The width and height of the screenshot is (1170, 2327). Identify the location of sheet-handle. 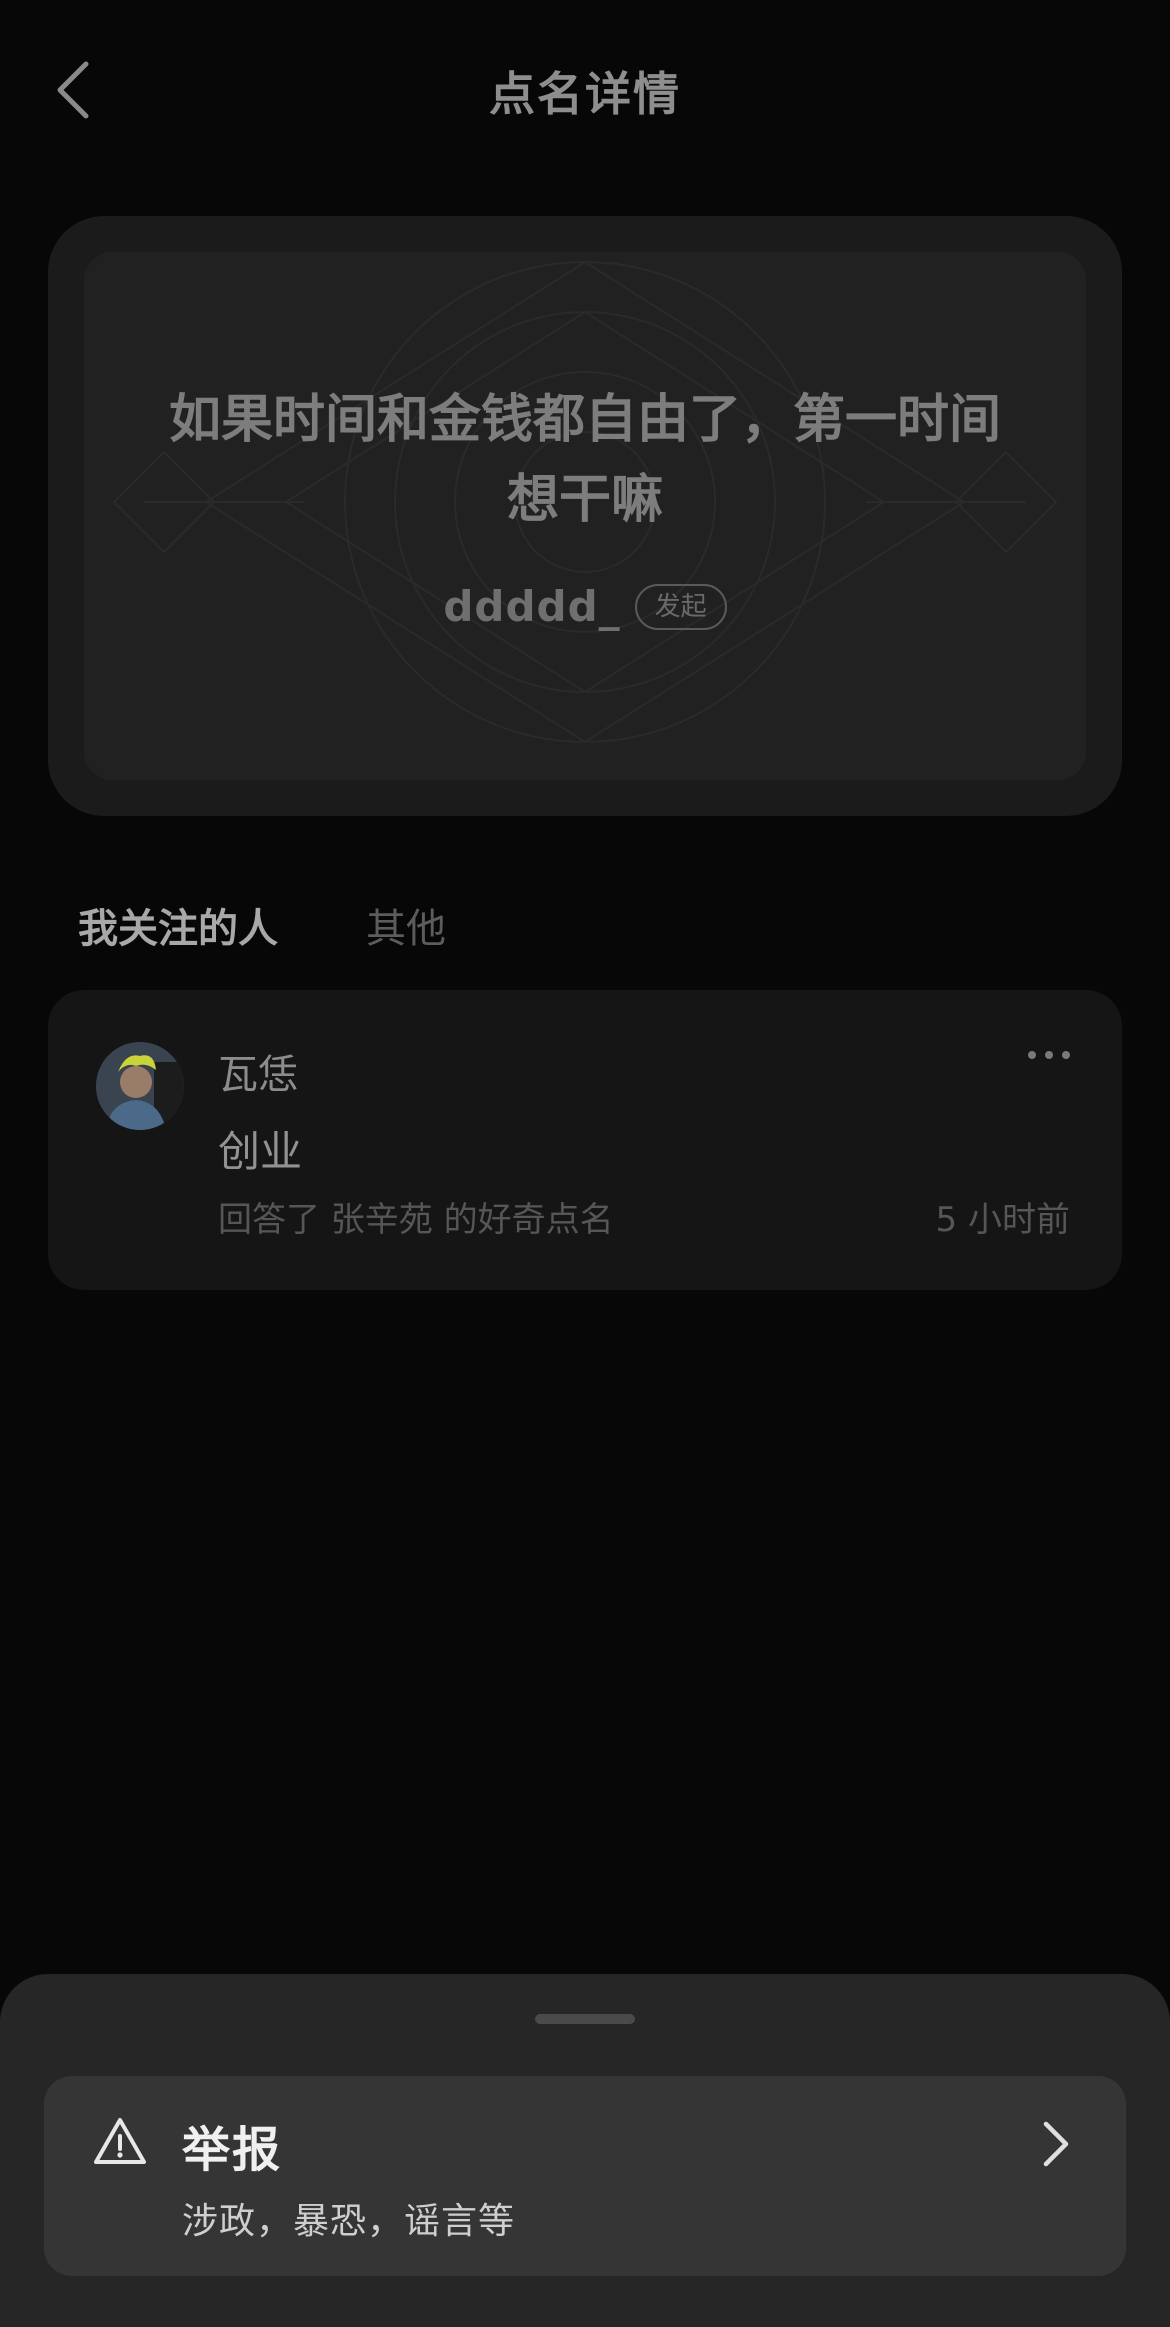
(585, 2019).